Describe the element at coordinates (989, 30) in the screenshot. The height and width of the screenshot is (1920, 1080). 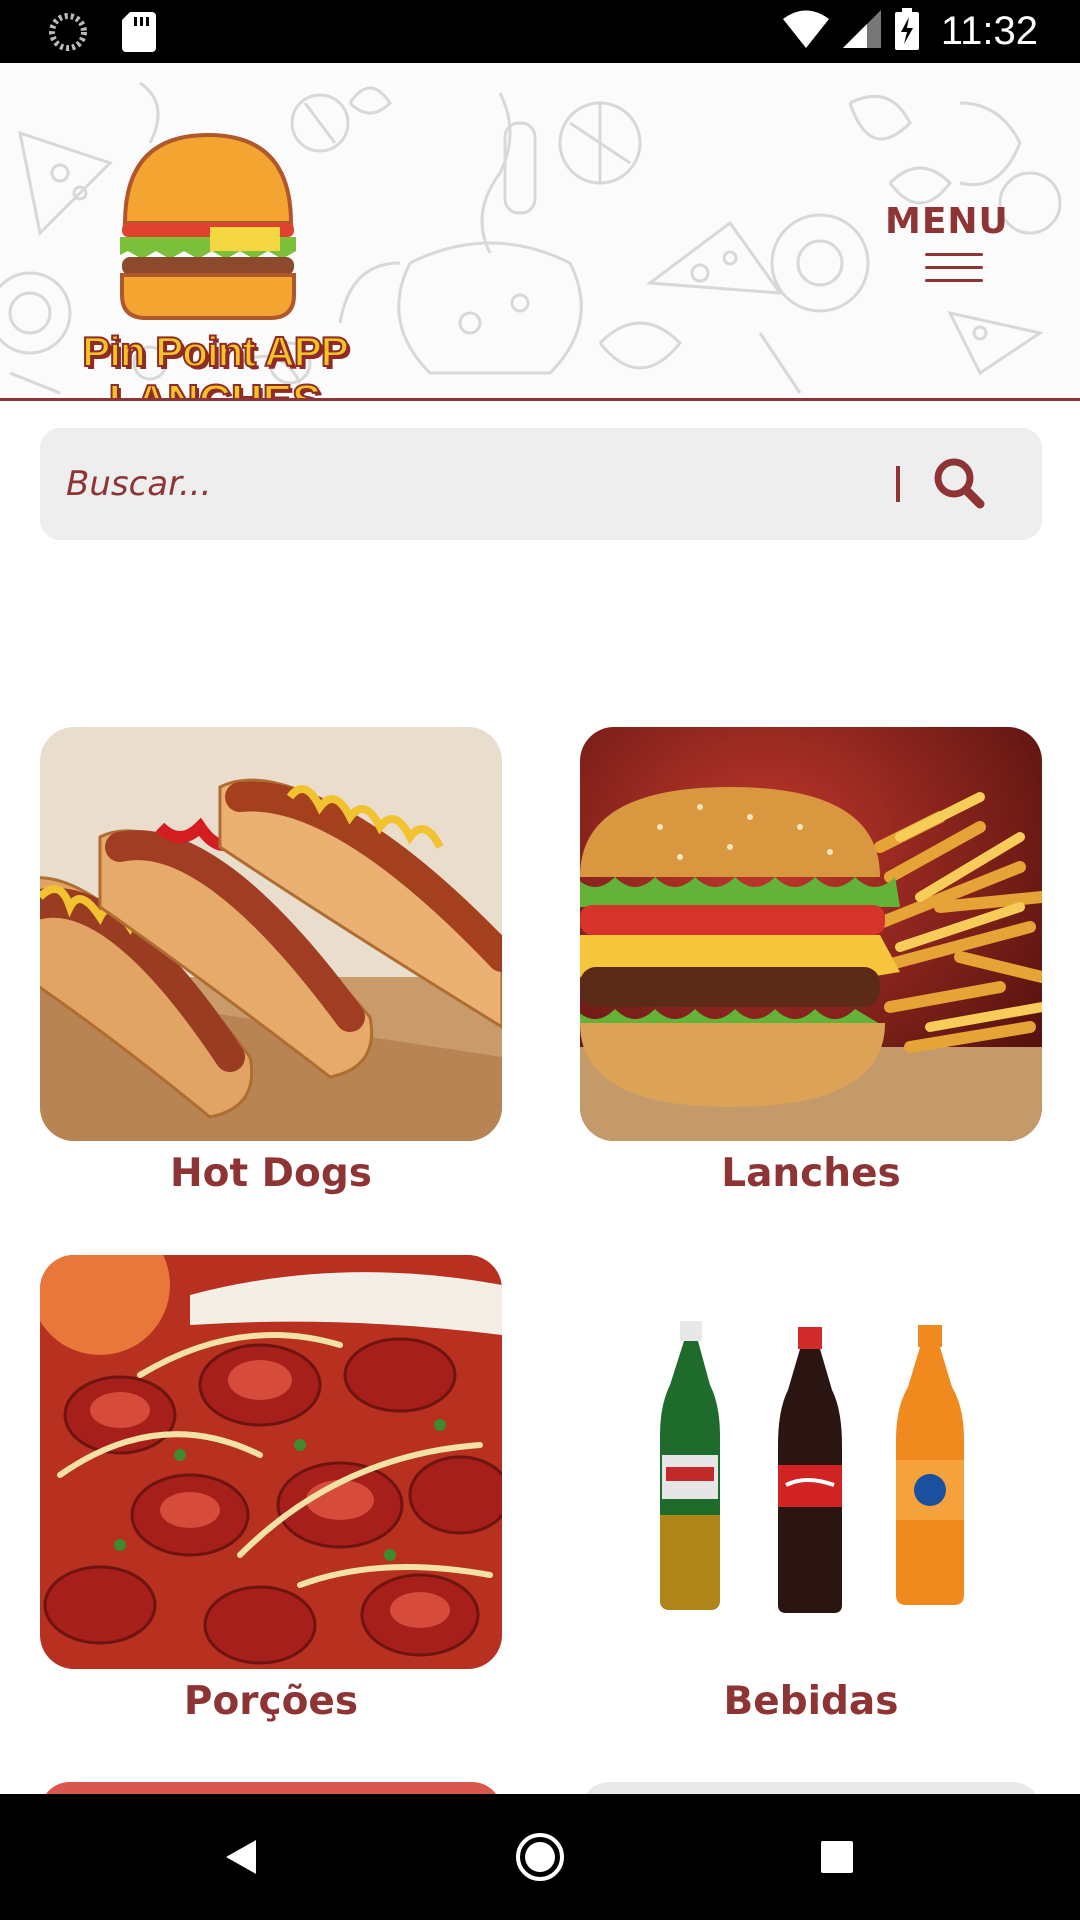
I see `status-time: 11:32` at that location.